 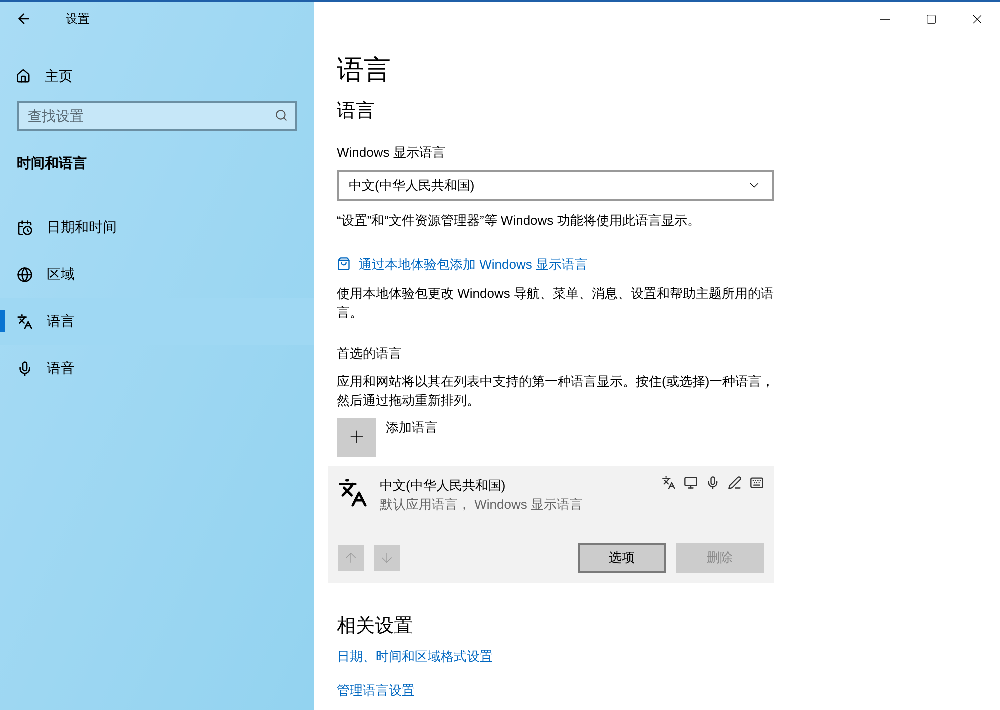 I want to click on selection-indicator, so click(x=2, y=321).